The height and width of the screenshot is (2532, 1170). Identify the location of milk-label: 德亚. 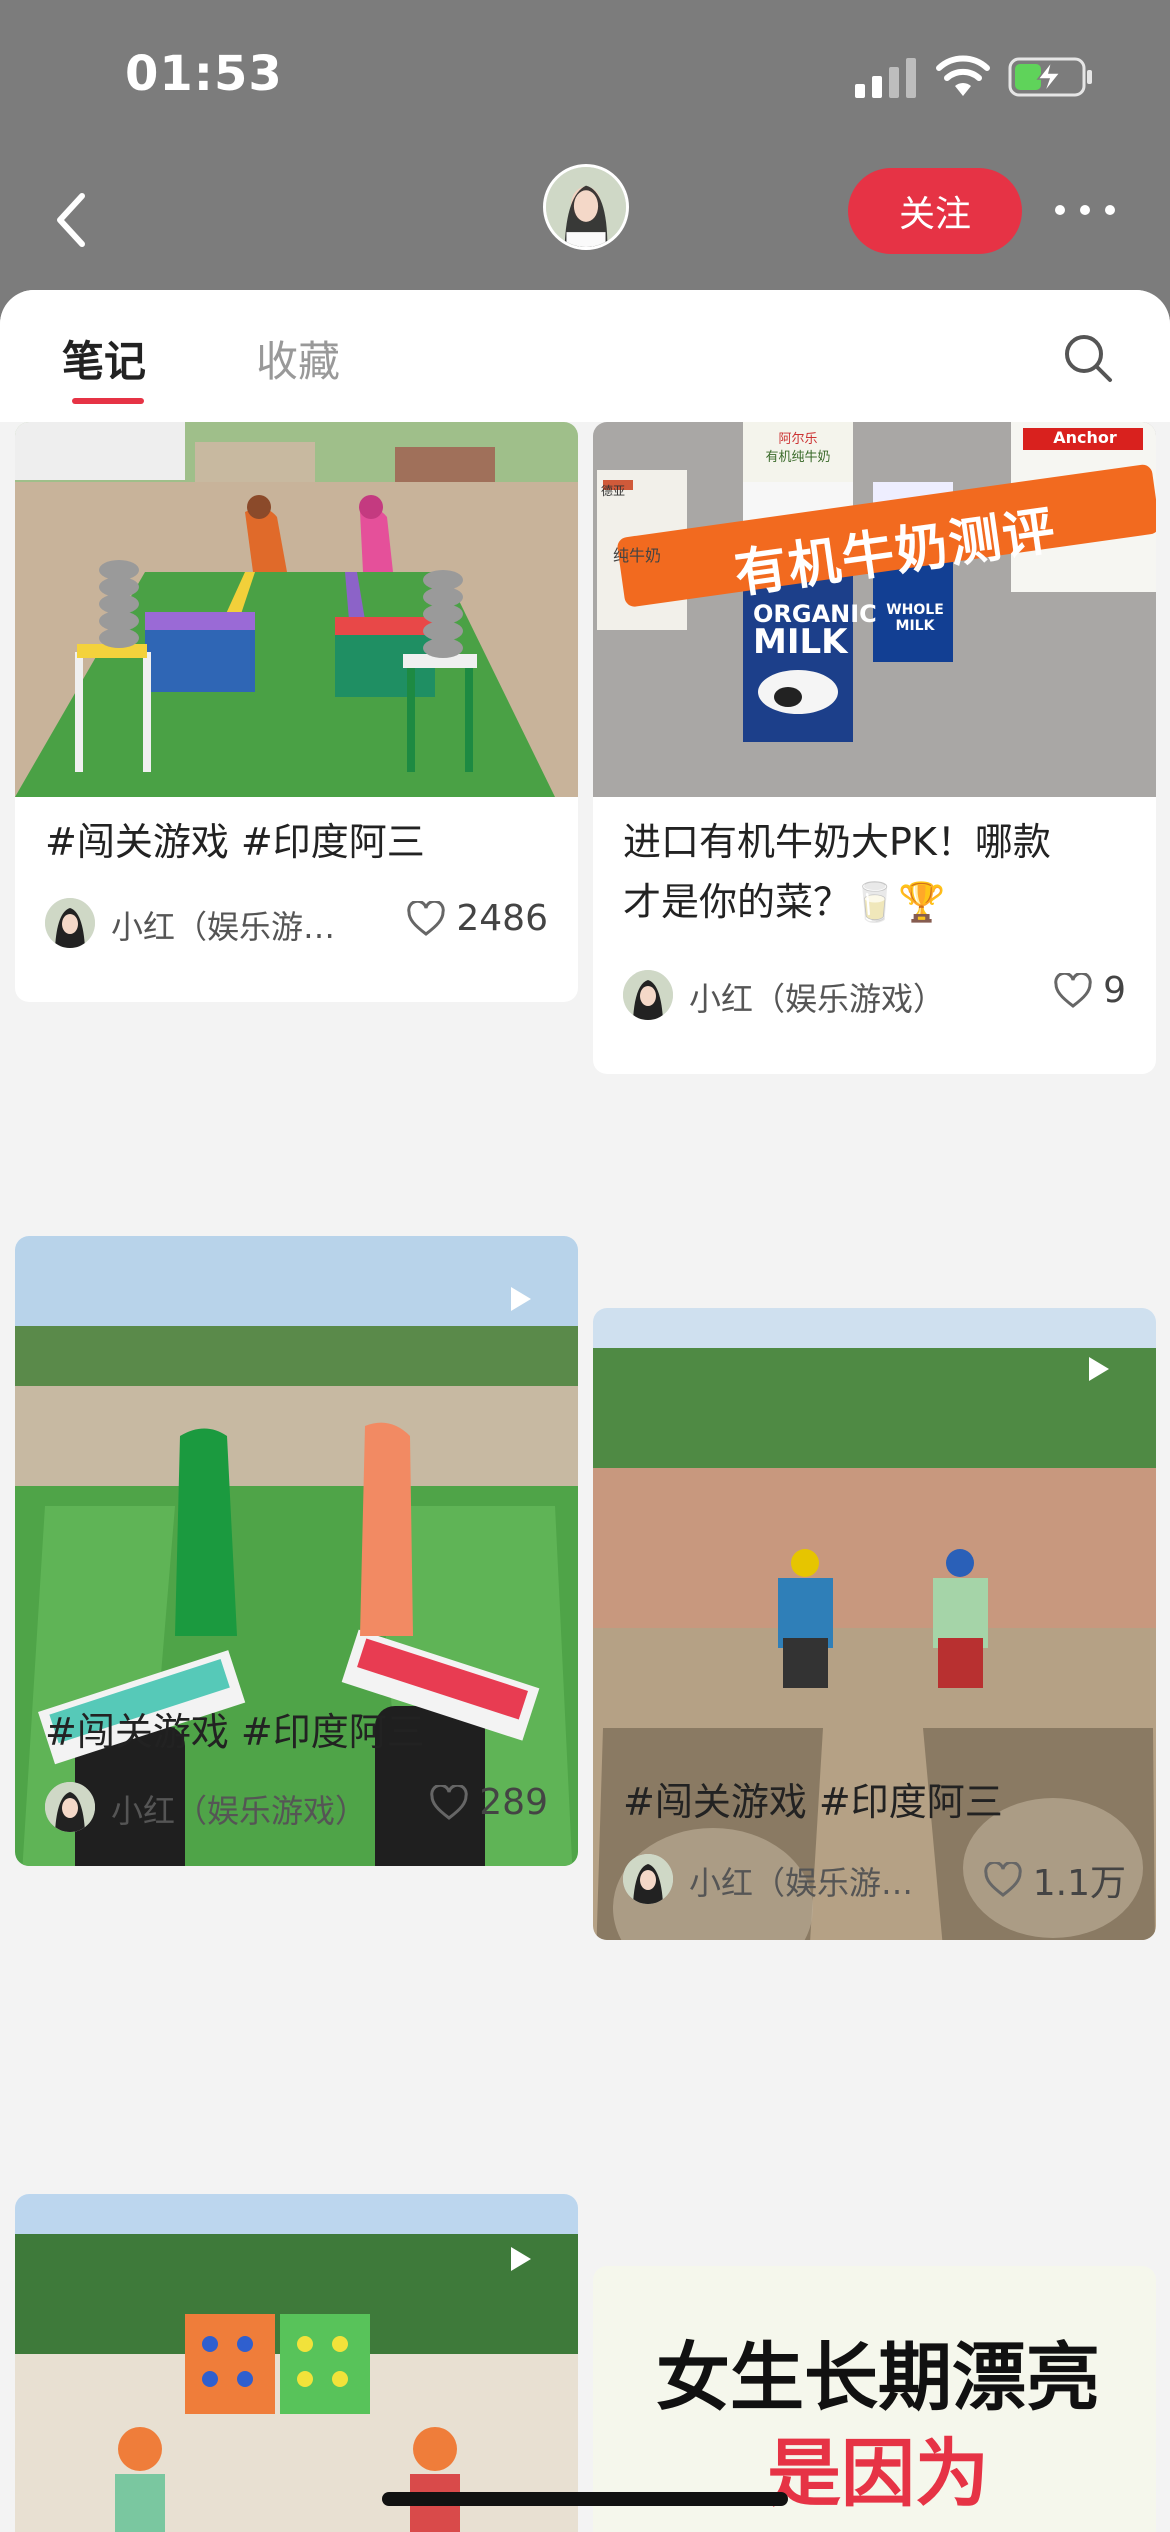
(613, 491).